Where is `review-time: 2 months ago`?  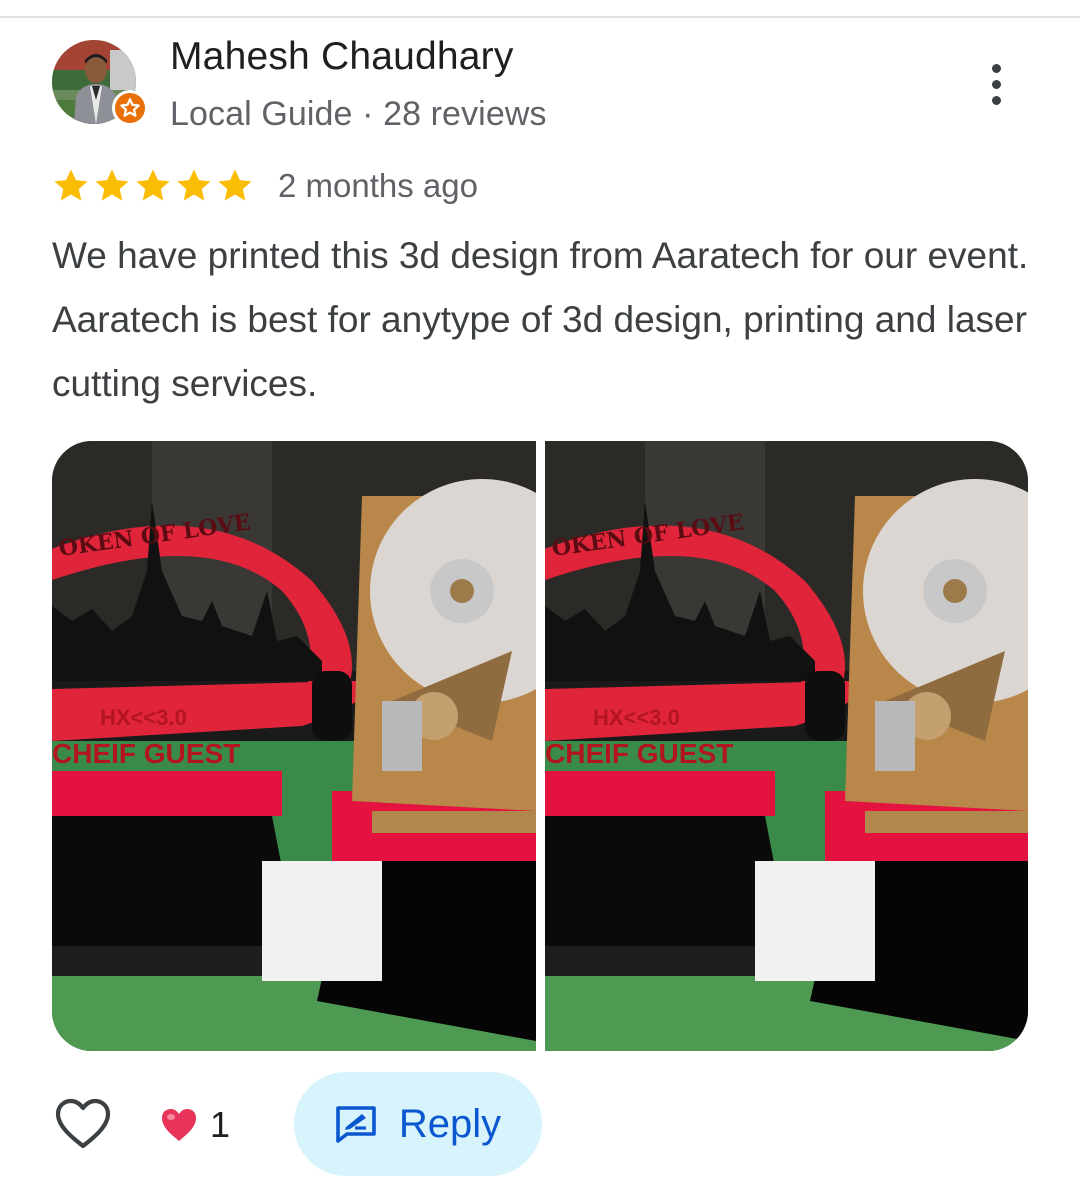 review-time: 2 months ago is located at coordinates (378, 185).